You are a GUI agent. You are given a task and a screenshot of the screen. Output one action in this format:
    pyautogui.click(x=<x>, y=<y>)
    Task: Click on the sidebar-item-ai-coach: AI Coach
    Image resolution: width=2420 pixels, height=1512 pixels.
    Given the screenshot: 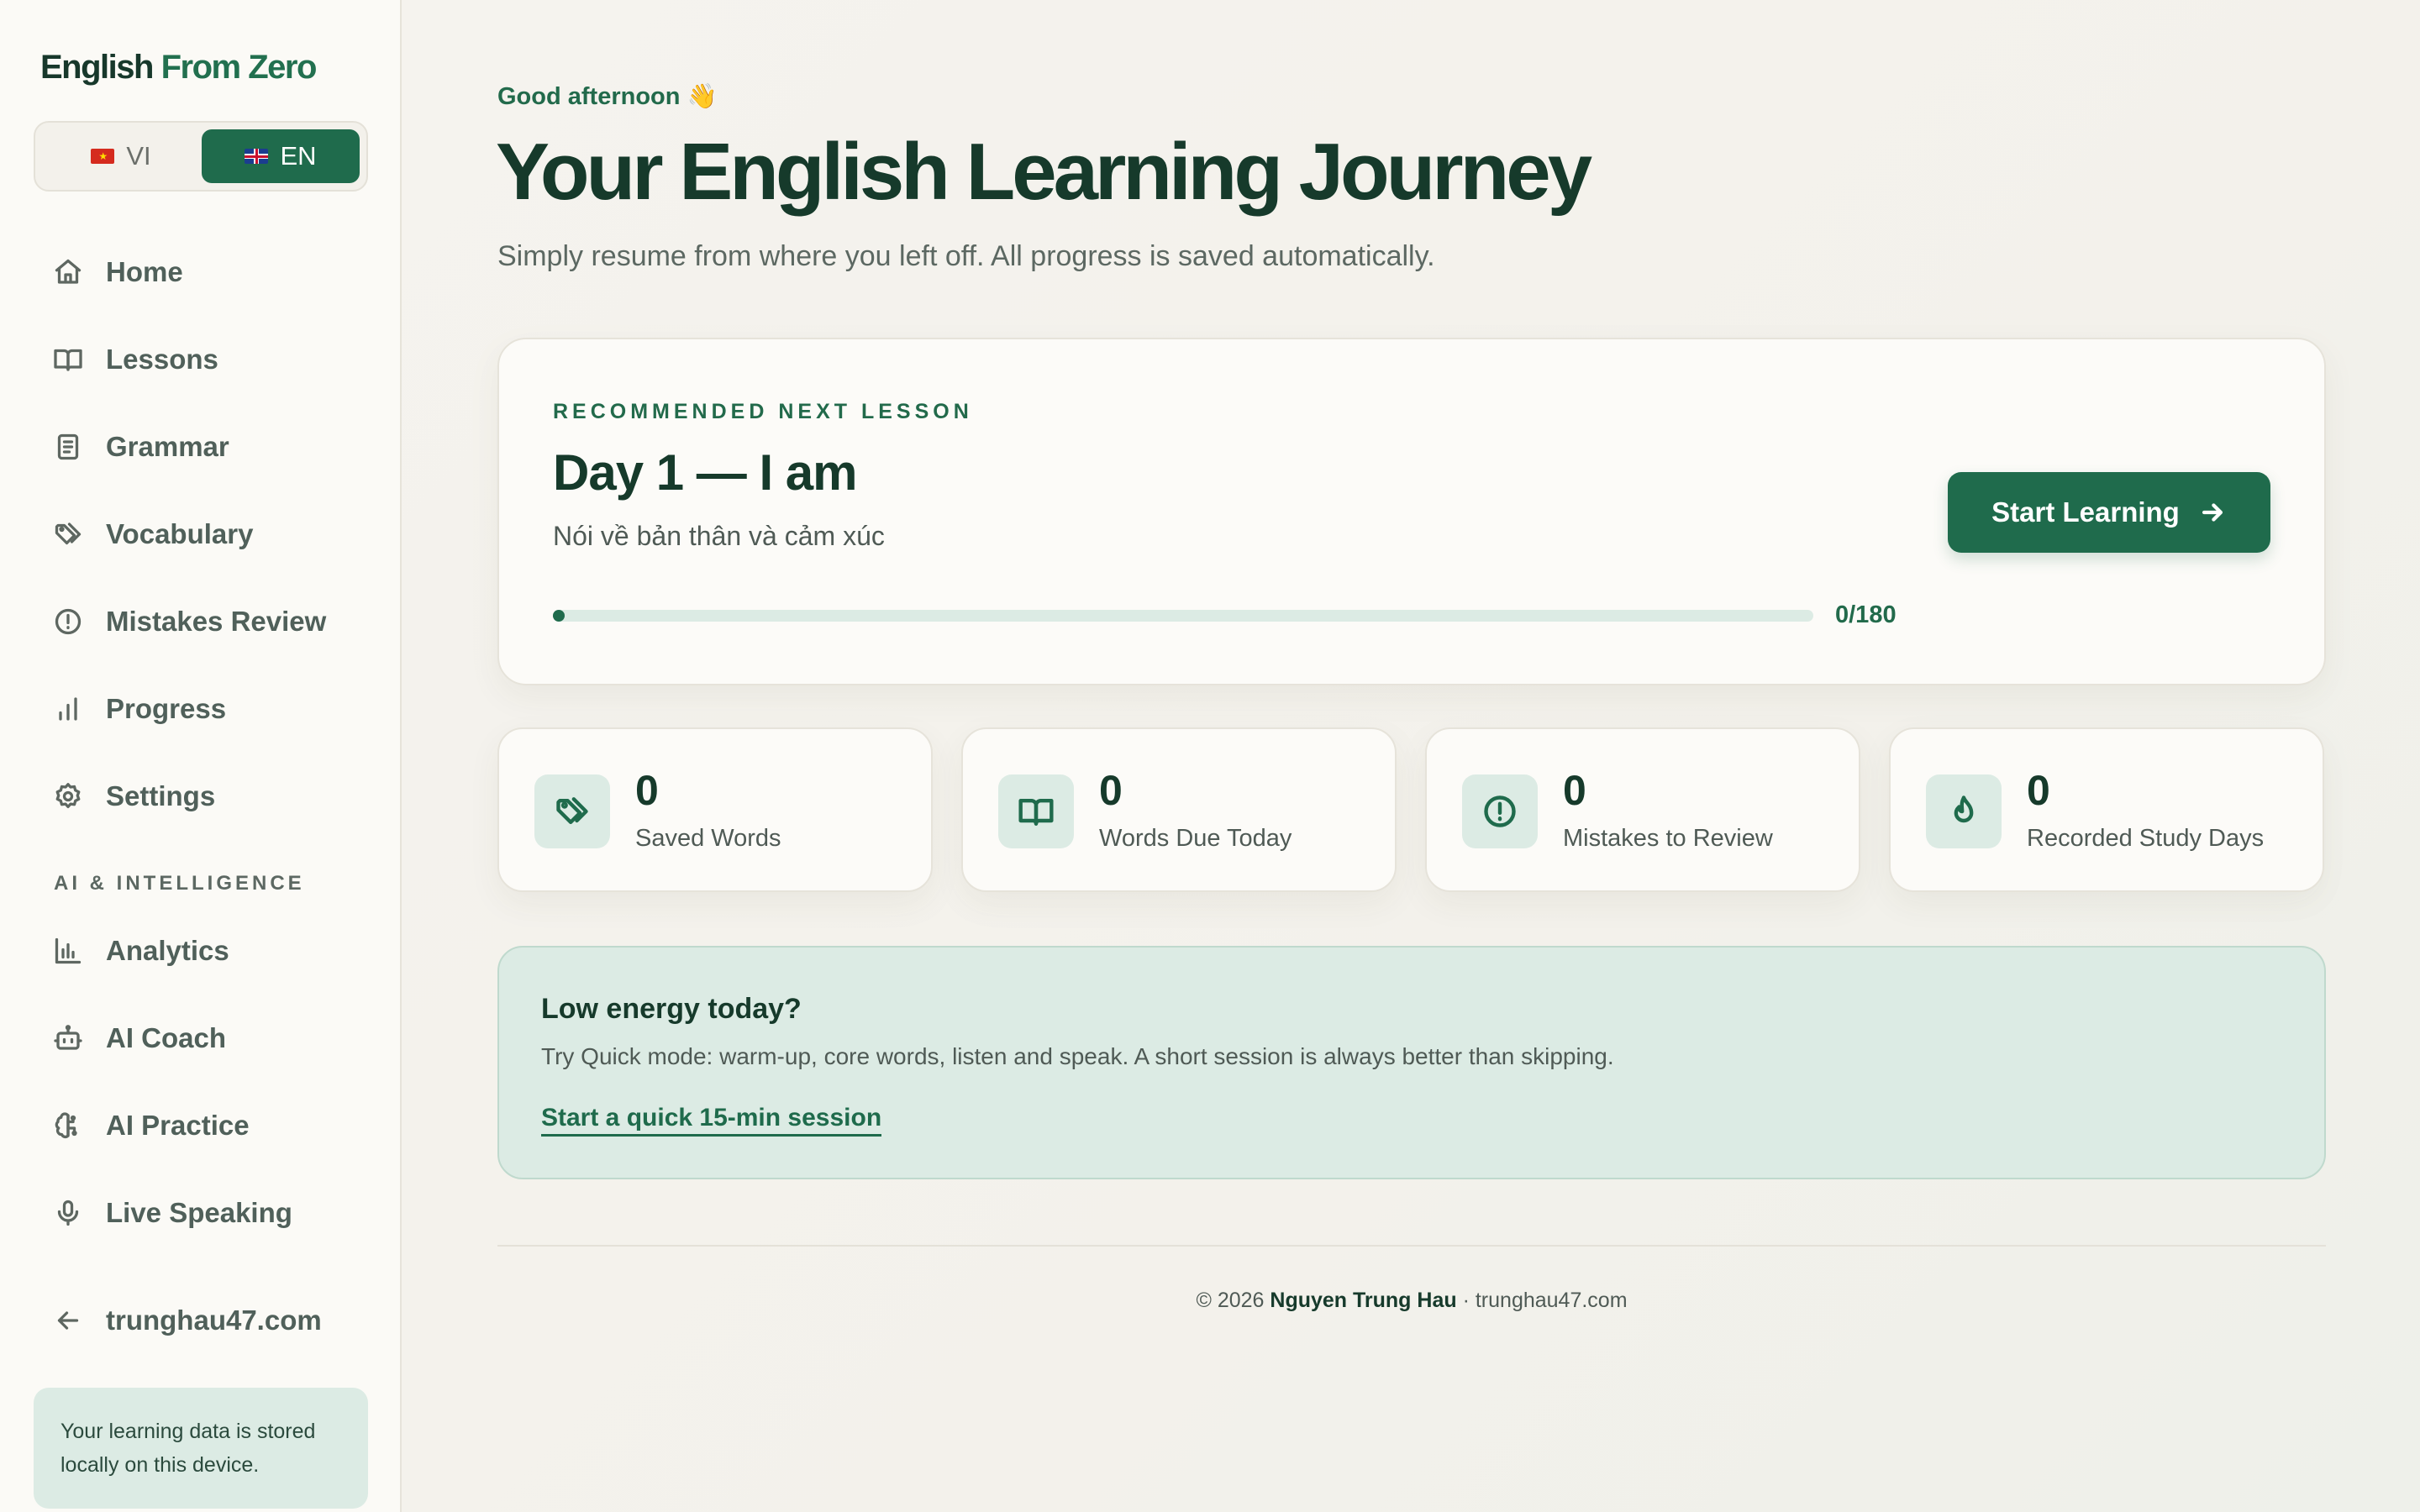 What is the action you would take?
    pyautogui.click(x=201, y=1038)
    